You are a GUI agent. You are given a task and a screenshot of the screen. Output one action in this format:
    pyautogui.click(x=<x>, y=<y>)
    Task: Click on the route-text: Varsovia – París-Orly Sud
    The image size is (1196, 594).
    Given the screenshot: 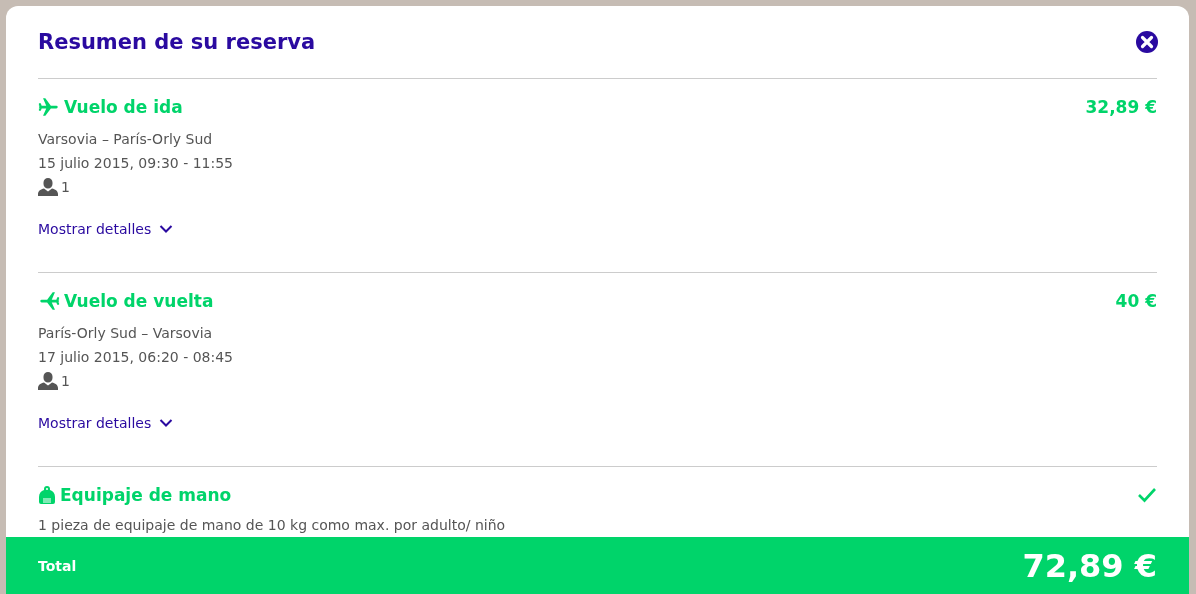 What is the action you would take?
    pyautogui.click(x=126, y=139)
    